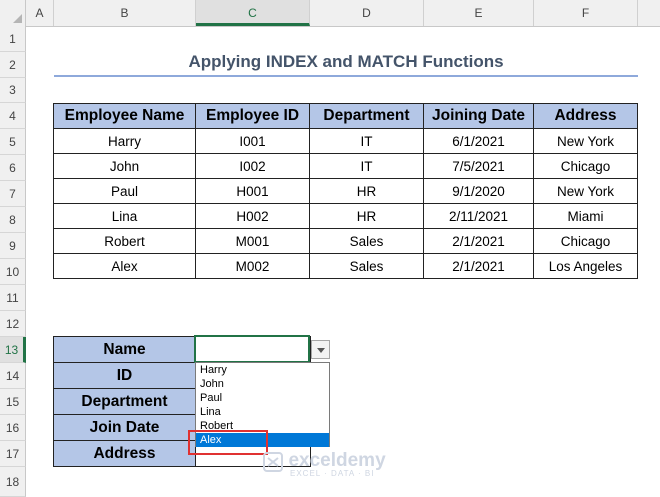 The width and height of the screenshot is (660, 497). What do you see at coordinates (13, 350) in the screenshot?
I see `row-header-13: 13` at bounding box center [13, 350].